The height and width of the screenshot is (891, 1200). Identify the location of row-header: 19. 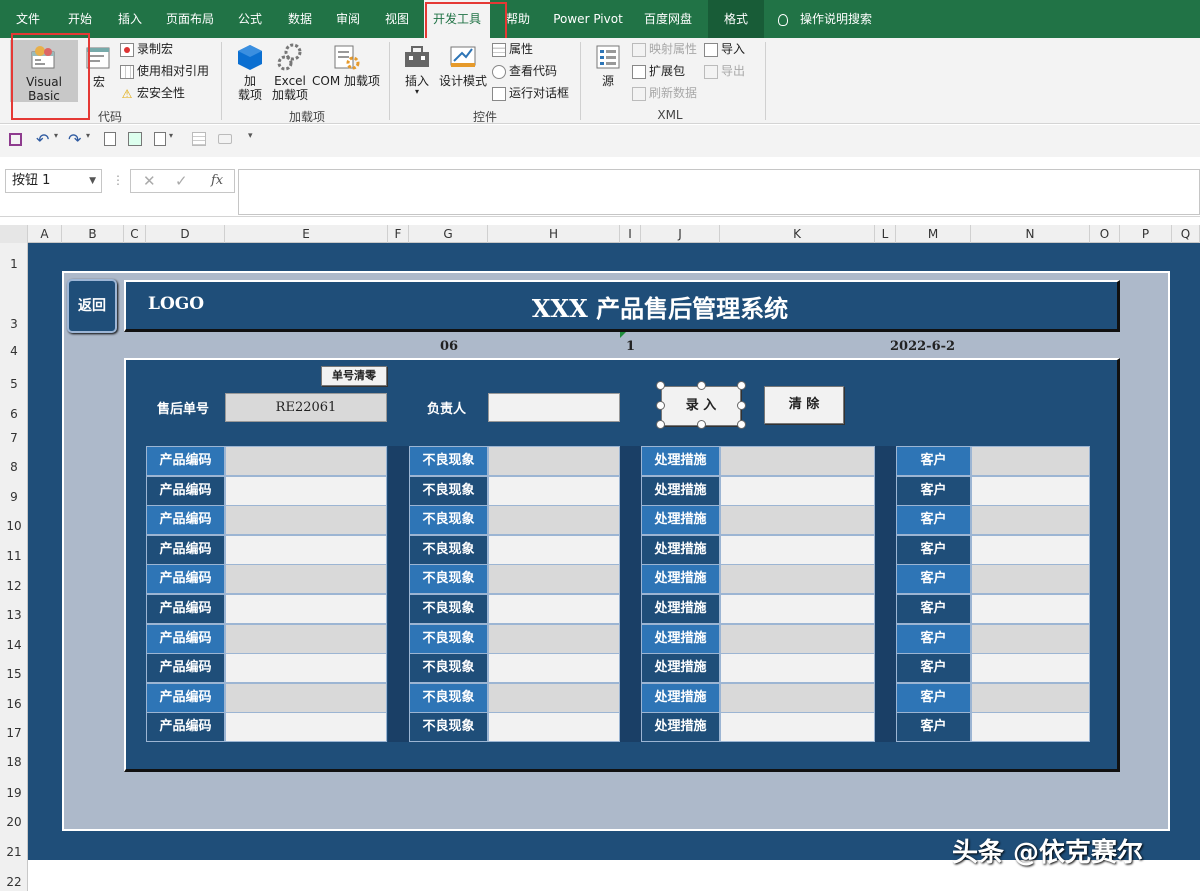
(14, 793).